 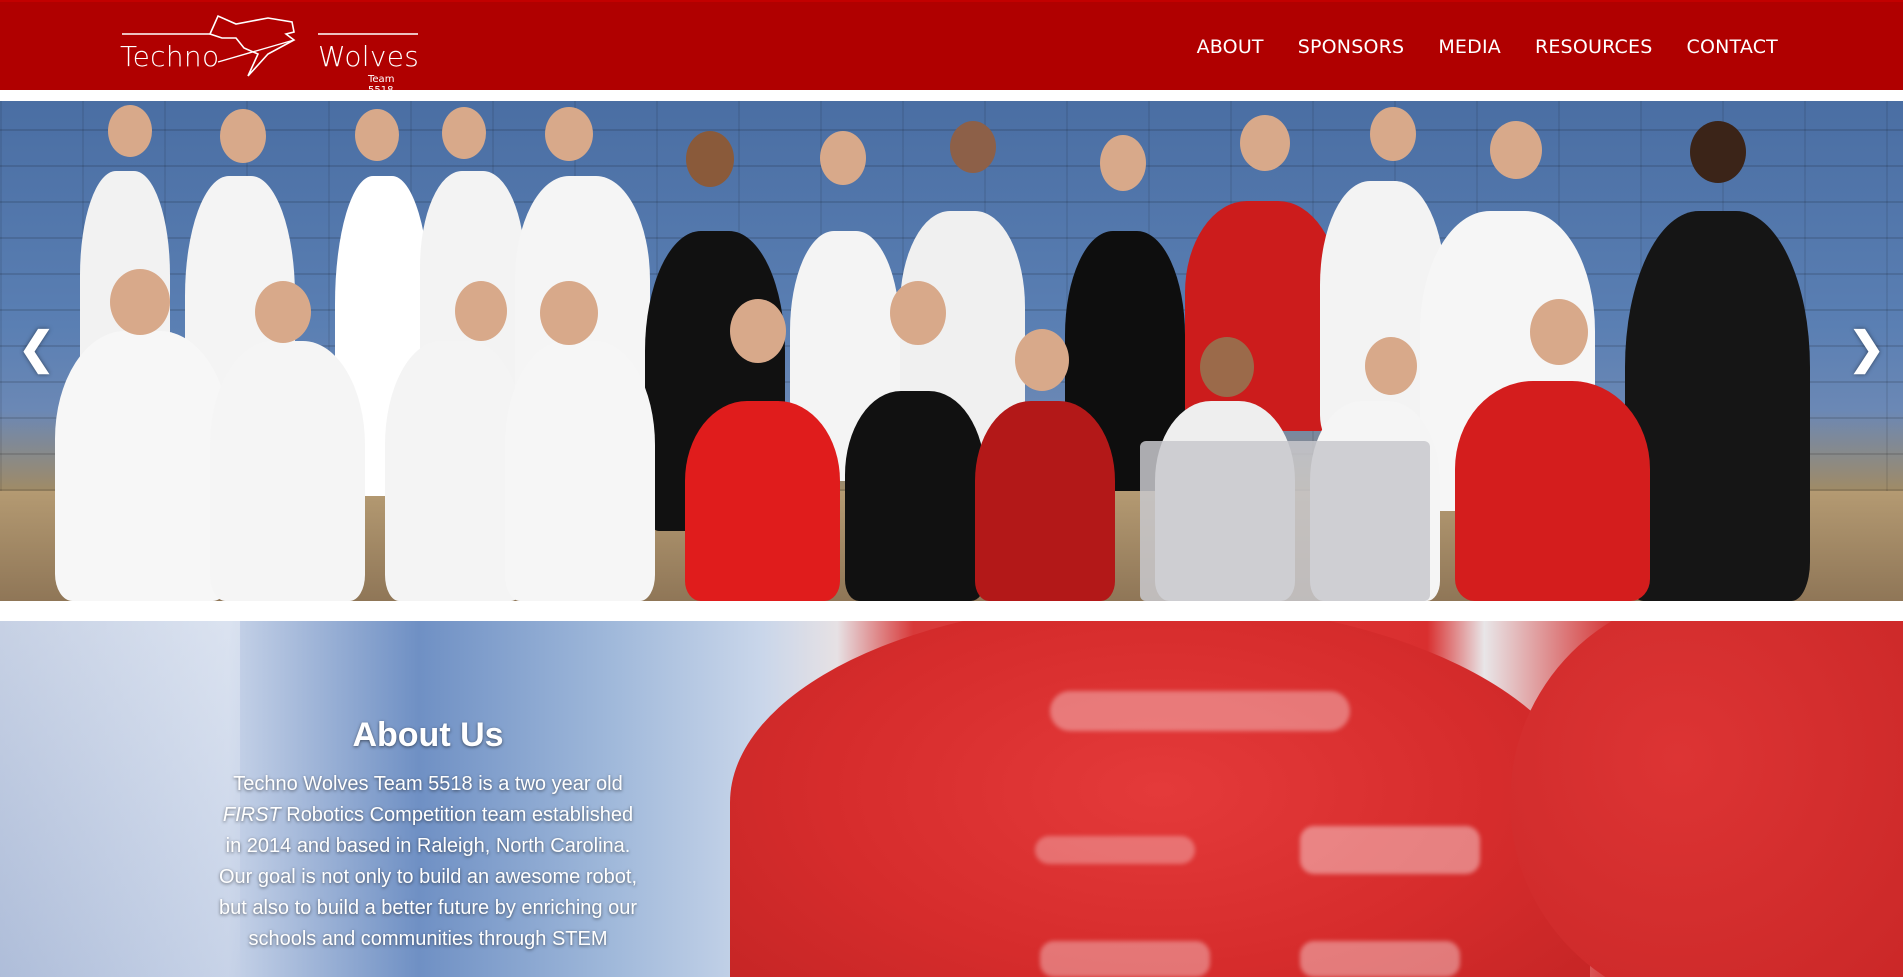 What do you see at coordinates (36, 349) in the screenshot?
I see `slider-prev-button: ❮` at bounding box center [36, 349].